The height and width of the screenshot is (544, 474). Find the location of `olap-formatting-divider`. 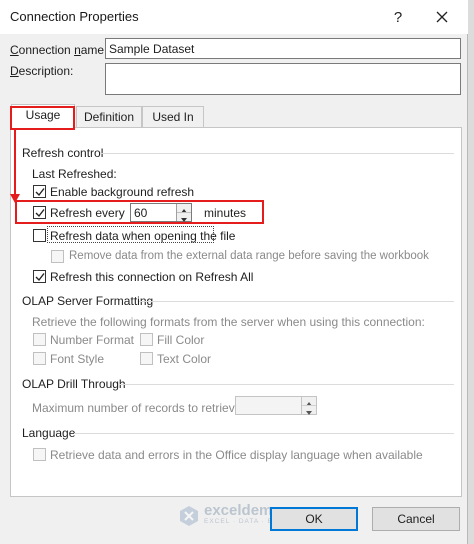

olap-formatting-divider is located at coordinates (296, 301).